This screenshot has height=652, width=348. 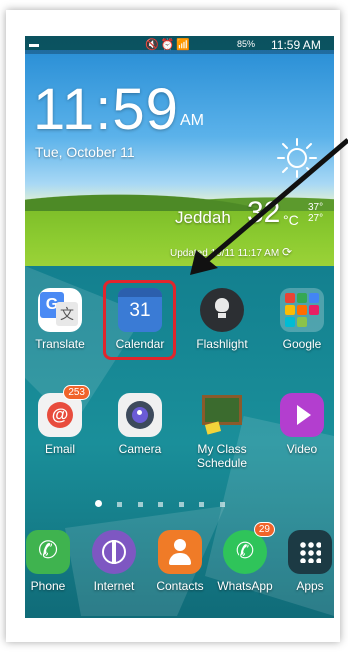 I want to click on google-translate-icon: G 文, so click(x=60, y=310).